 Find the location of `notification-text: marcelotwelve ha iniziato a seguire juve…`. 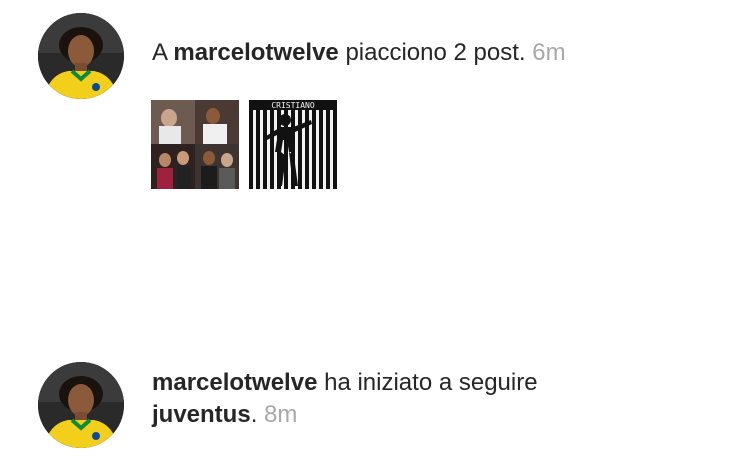

notification-text: marcelotwelve ha iniziato a seguire juve… is located at coordinates (345, 399).